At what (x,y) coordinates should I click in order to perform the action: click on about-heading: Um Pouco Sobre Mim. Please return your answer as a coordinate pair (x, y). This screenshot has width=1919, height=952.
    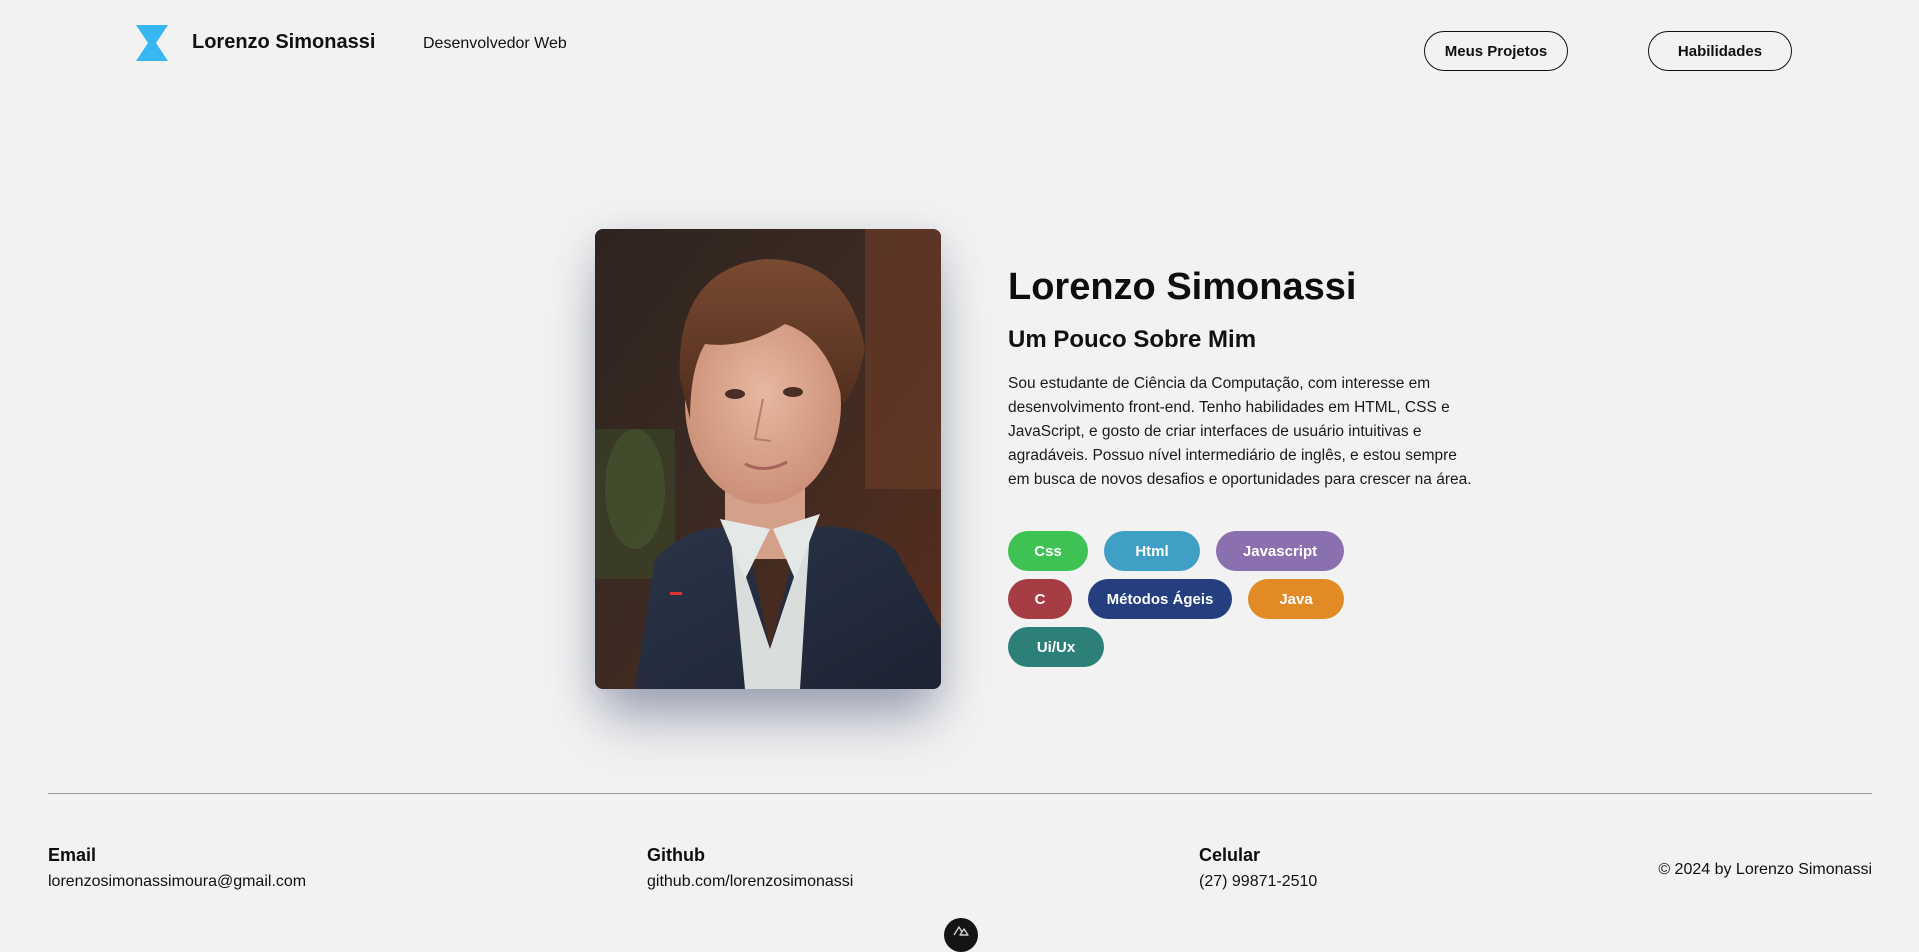
    Looking at the image, I should click on (1132, 339).